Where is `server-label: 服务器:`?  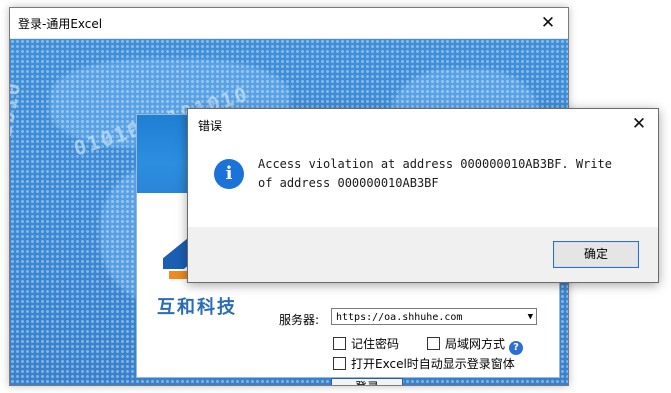
server-label: 服务器: is located at coordinates (299, 320).